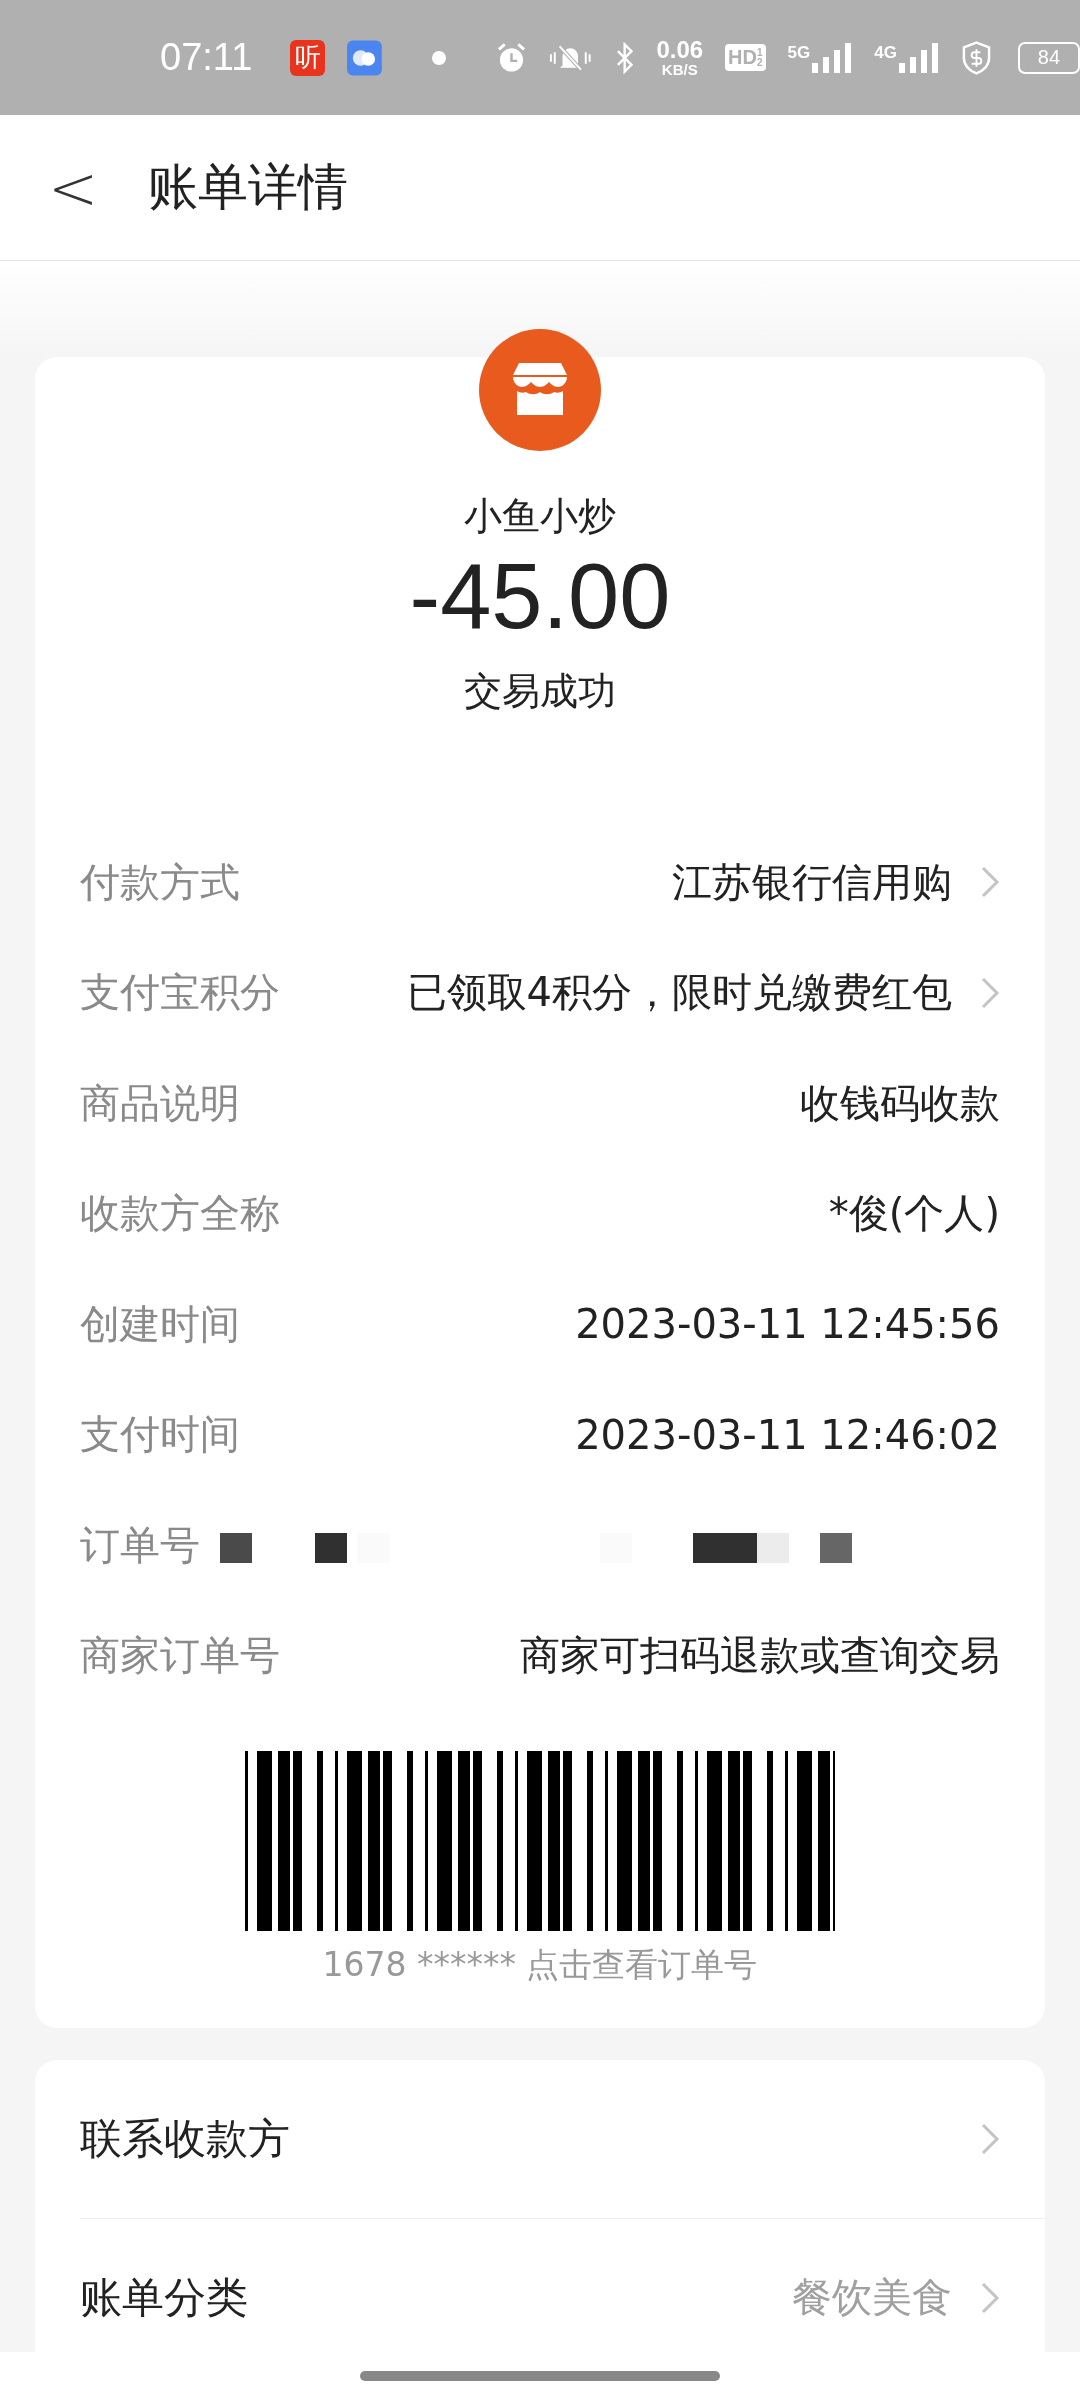  I want to click on page-title: 账单详情, so click(248, 187).